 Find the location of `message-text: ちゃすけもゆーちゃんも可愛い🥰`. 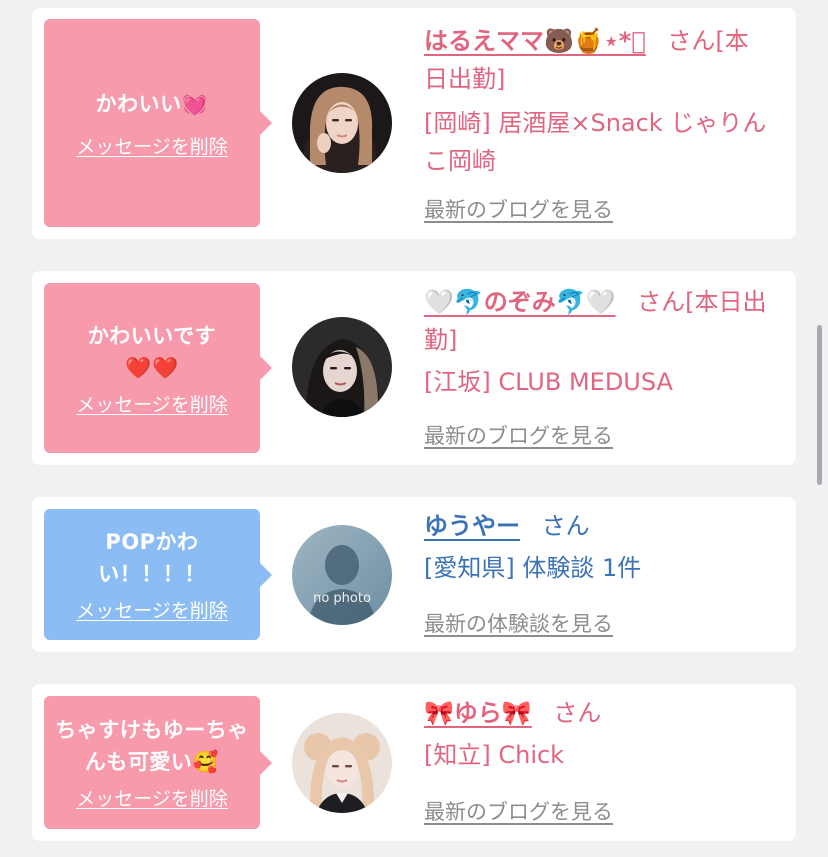

message-text: ちゃすけもゆーちゃんも可愛い🥰 is located at coordinates (152, 746).